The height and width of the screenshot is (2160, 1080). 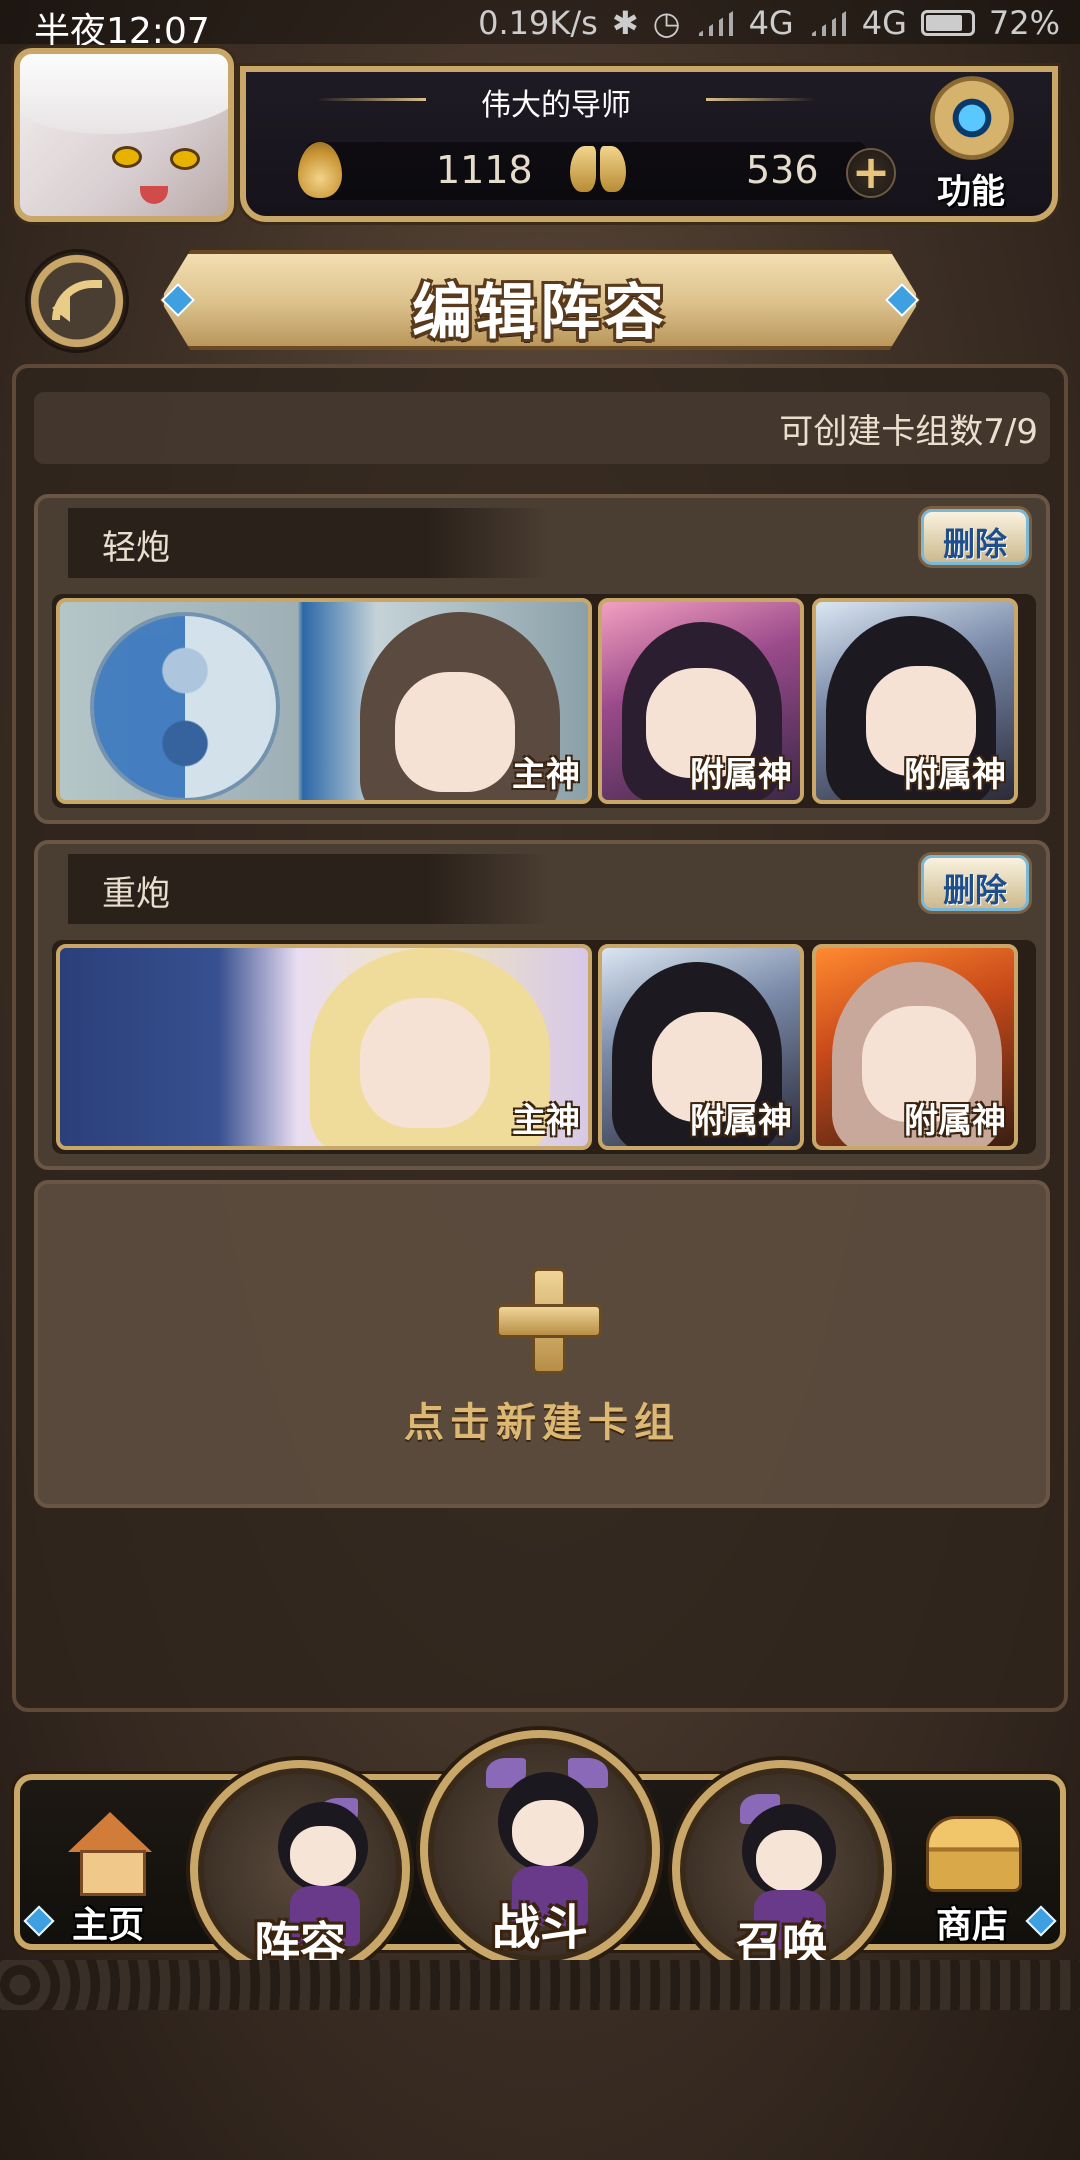 I want to click on yin-yang-emblem, so click(x=185, y=706).